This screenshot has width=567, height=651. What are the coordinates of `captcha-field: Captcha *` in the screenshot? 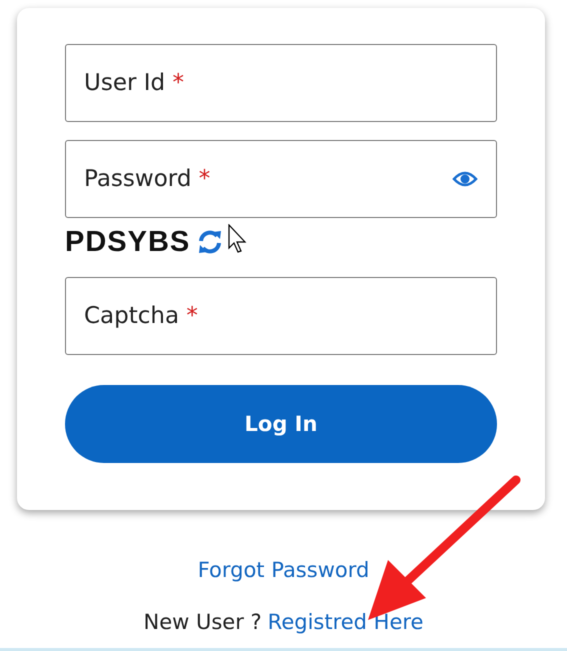 It's located at (281, 316).